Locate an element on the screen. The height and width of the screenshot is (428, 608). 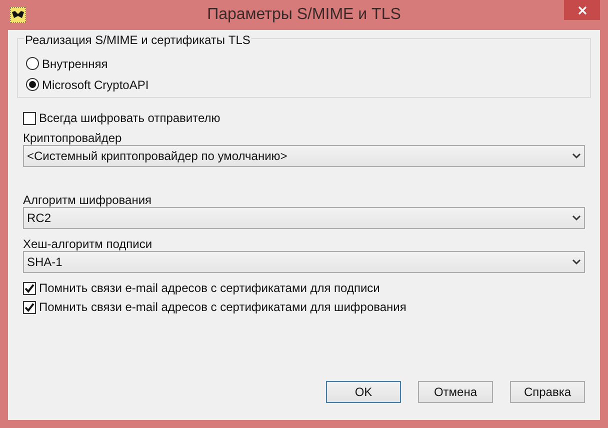
dialog-button: Отмена is located at coordinates (455, 392).